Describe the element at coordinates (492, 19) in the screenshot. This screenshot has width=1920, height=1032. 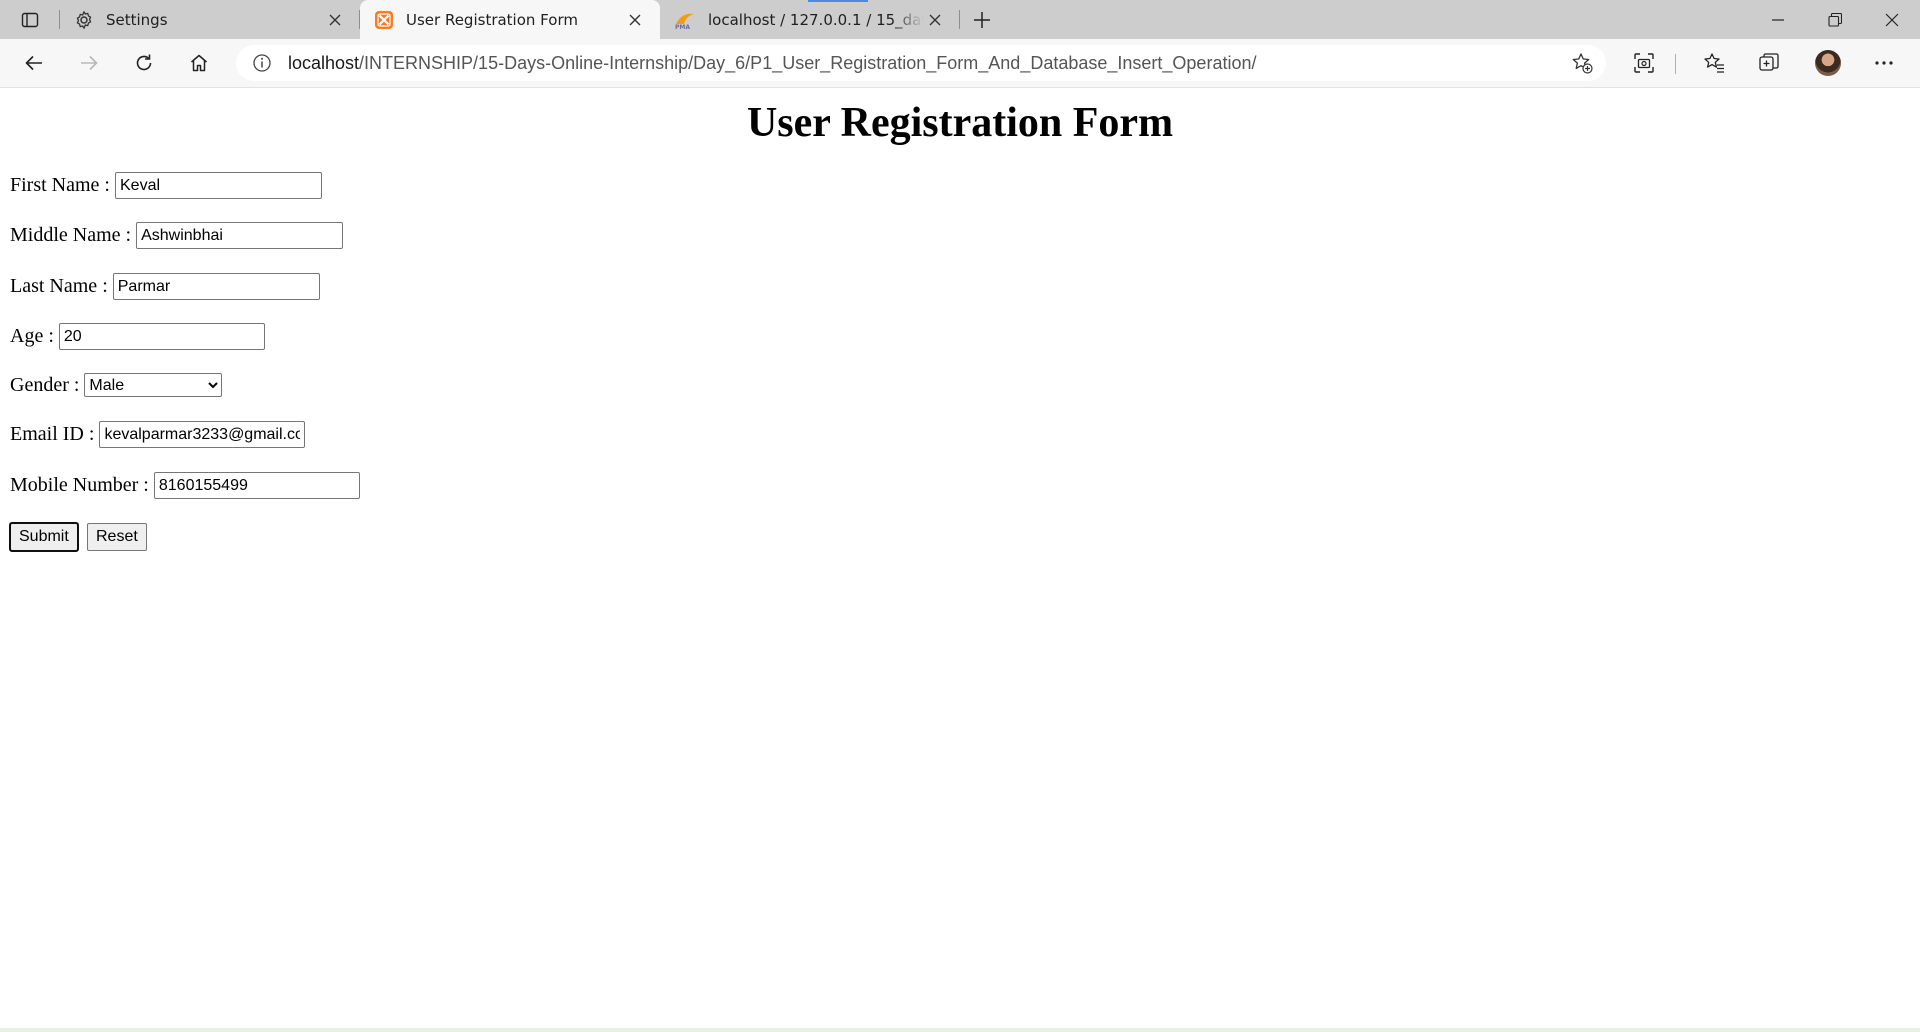
I see `tab-title: User Registration Form` at that location.